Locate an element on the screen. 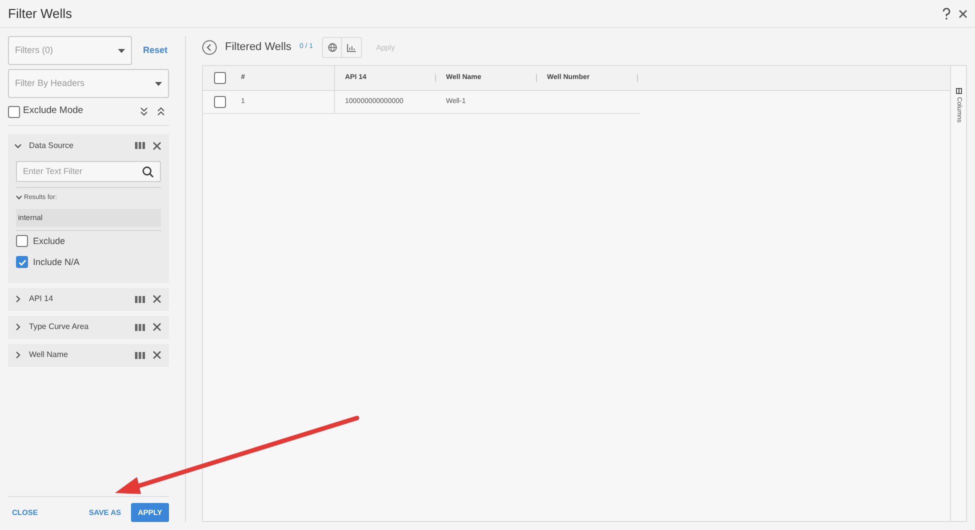 The height and width of the screenshot is (530, 975). filter-group-title: API 14 is located at coordinates (41, 299).